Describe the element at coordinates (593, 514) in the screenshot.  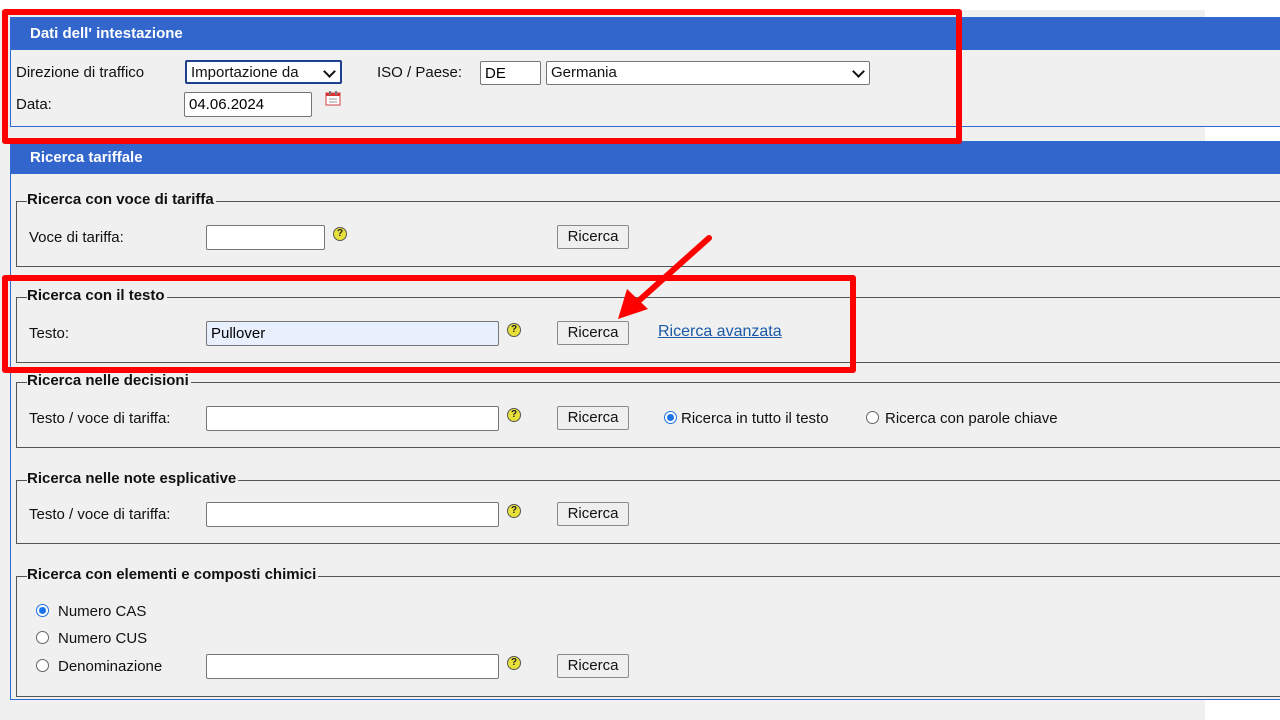
I see `explanatory-notes-search-button: Ricerca` at that location.